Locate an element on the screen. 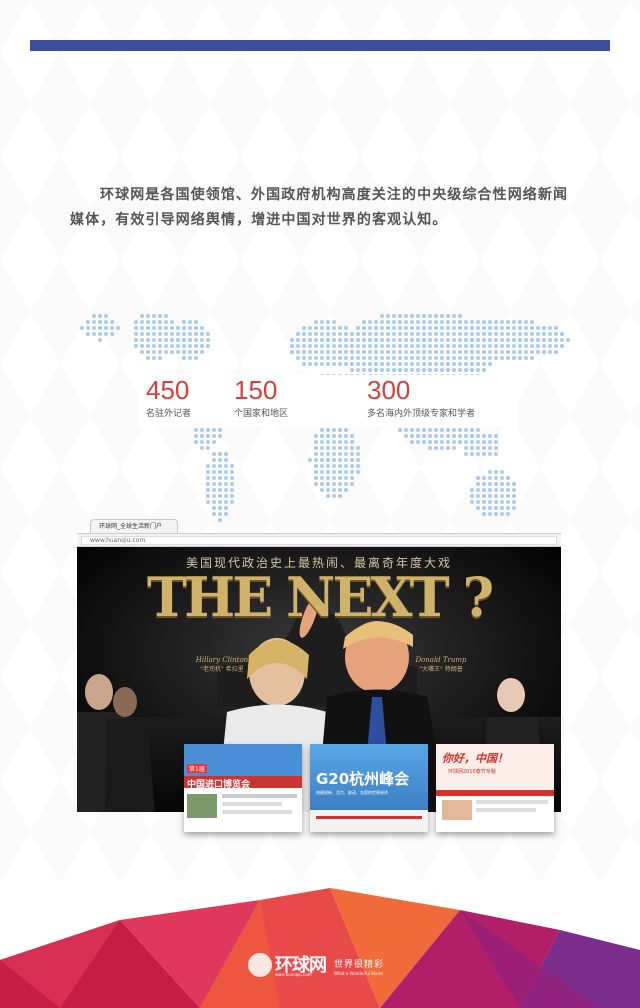 The image size is (640, 1008). stat-label: 名驻外记者 is located at coordinates (169, 414).